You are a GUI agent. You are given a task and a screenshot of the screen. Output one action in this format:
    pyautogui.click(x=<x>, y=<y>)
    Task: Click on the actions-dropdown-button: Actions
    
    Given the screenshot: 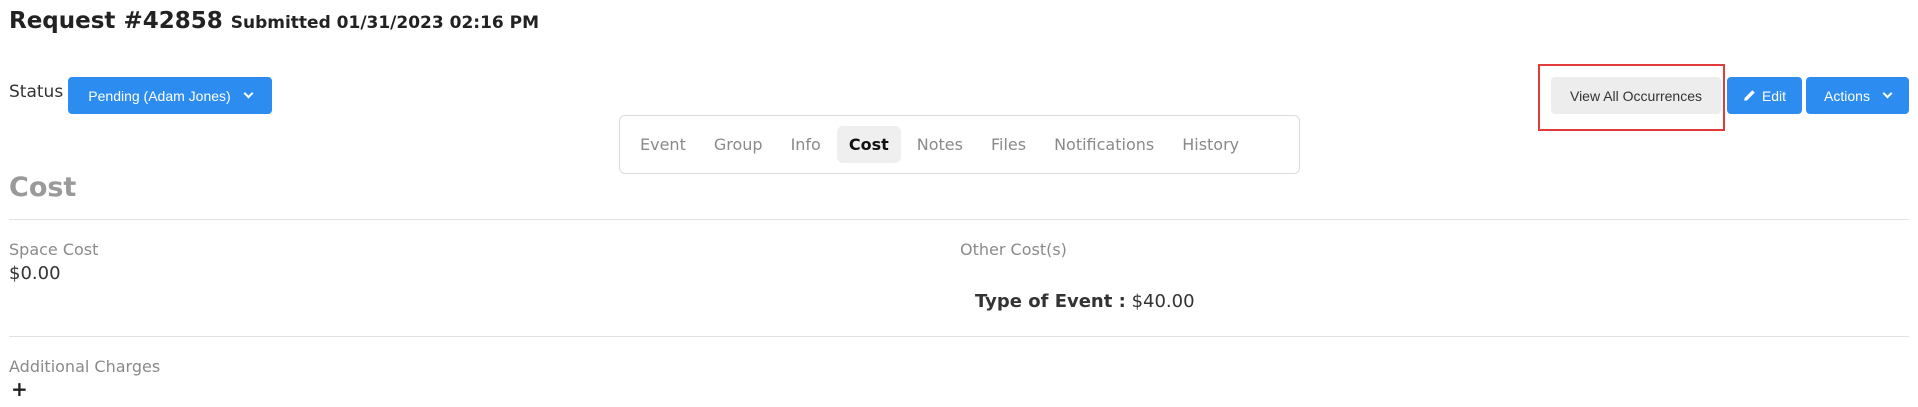 What is the action you would take?
    pyautogui.click(x=1857, y=95)
    